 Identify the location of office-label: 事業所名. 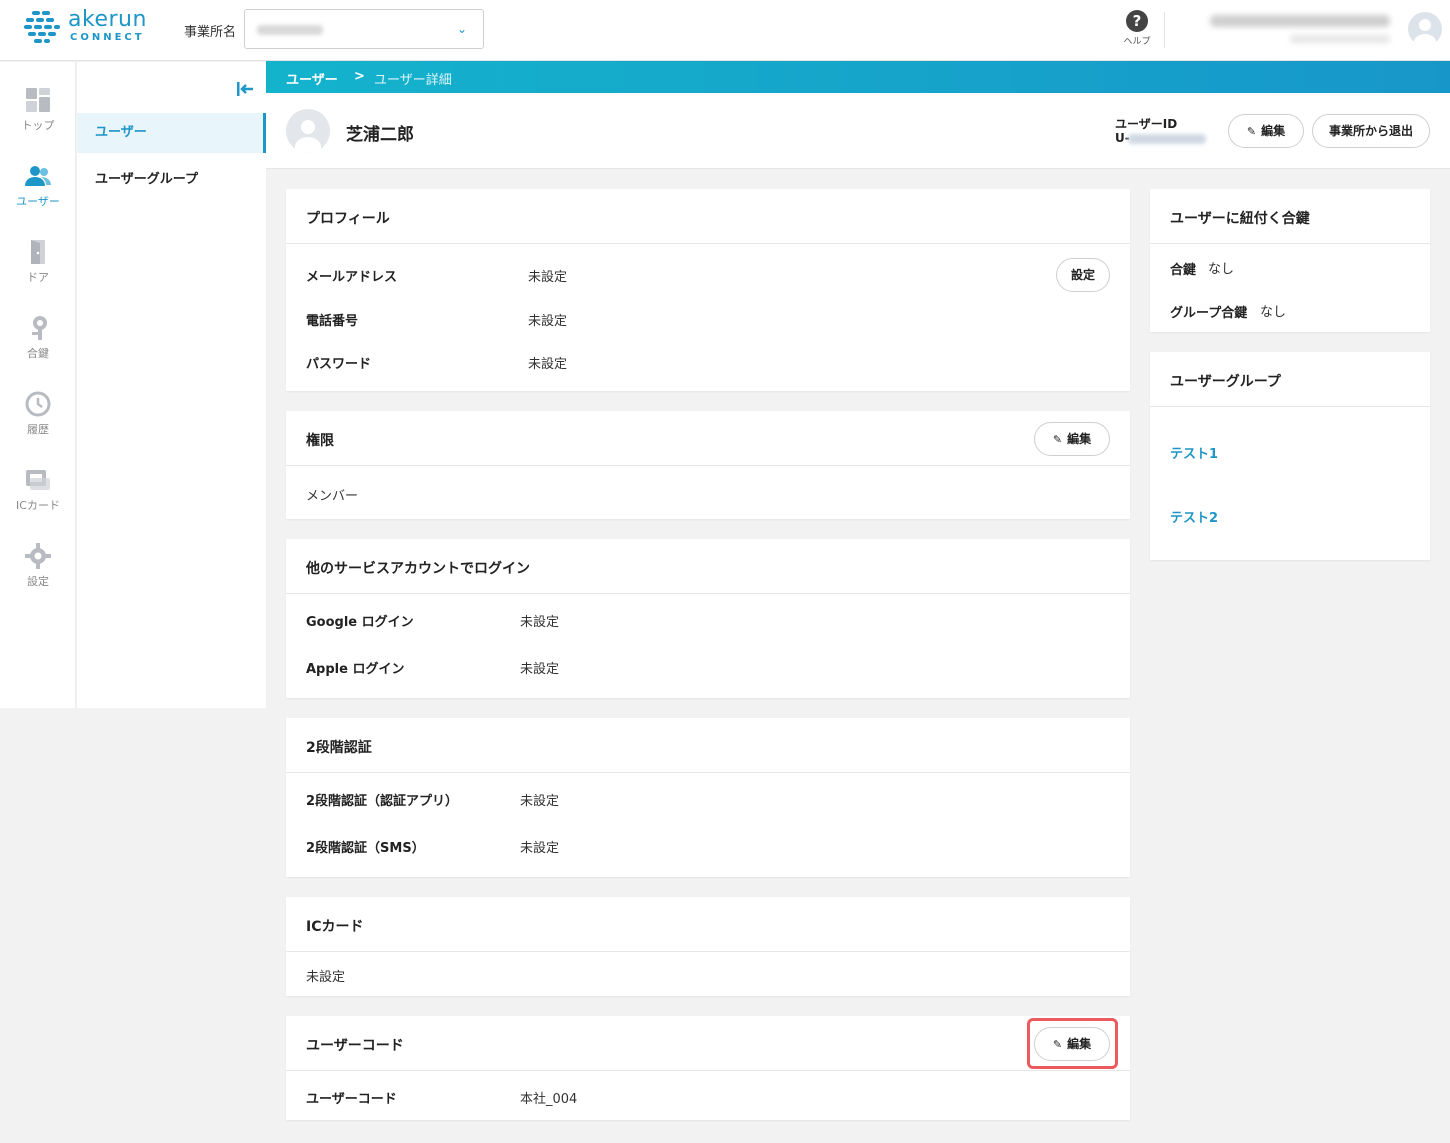
(210, 32).